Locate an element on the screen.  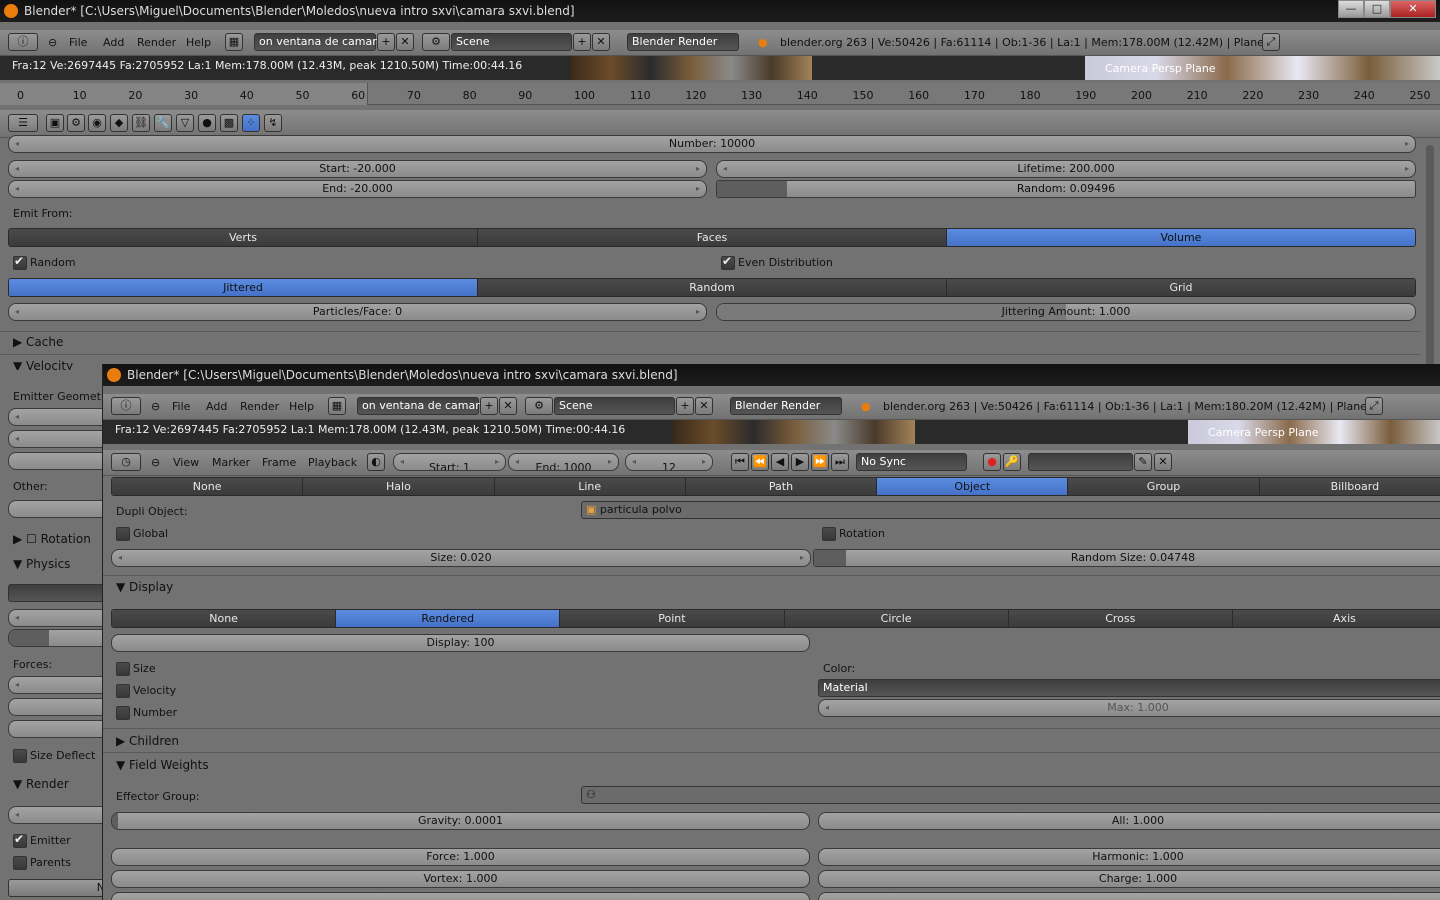
modifiers-tab-icon: 🔧 is located at coordinates (163, 123).